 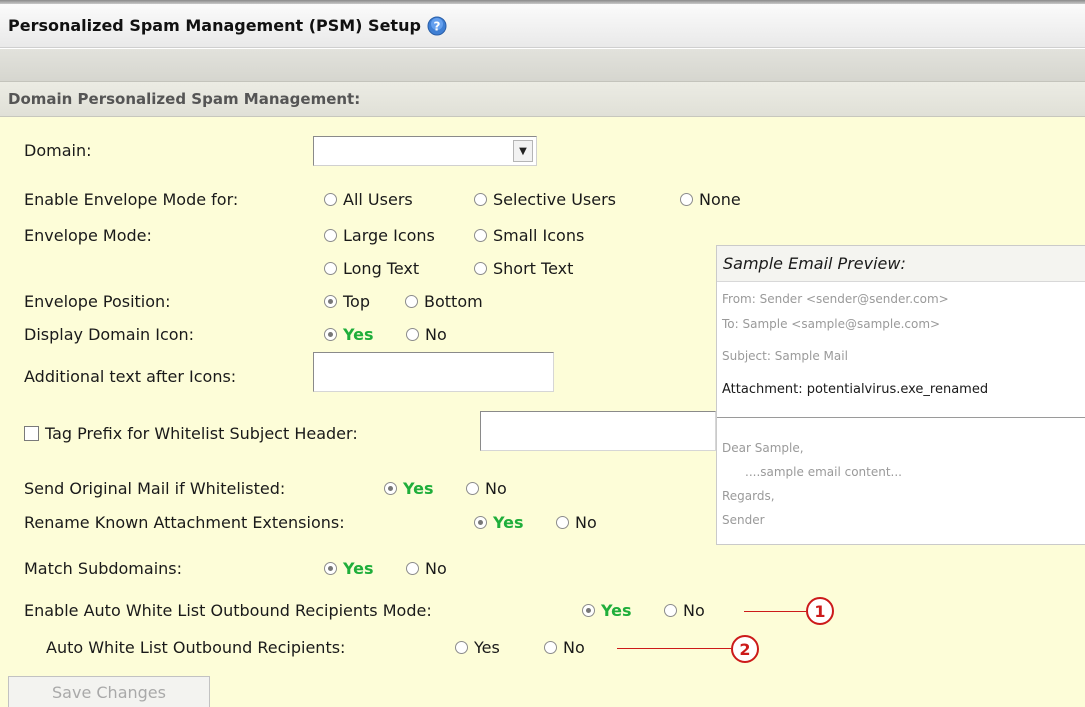 What do you see at coordinates (426, 334) in the screenshot?
I see `radio-display-icon-no: No` at bounding box center [426, 334].